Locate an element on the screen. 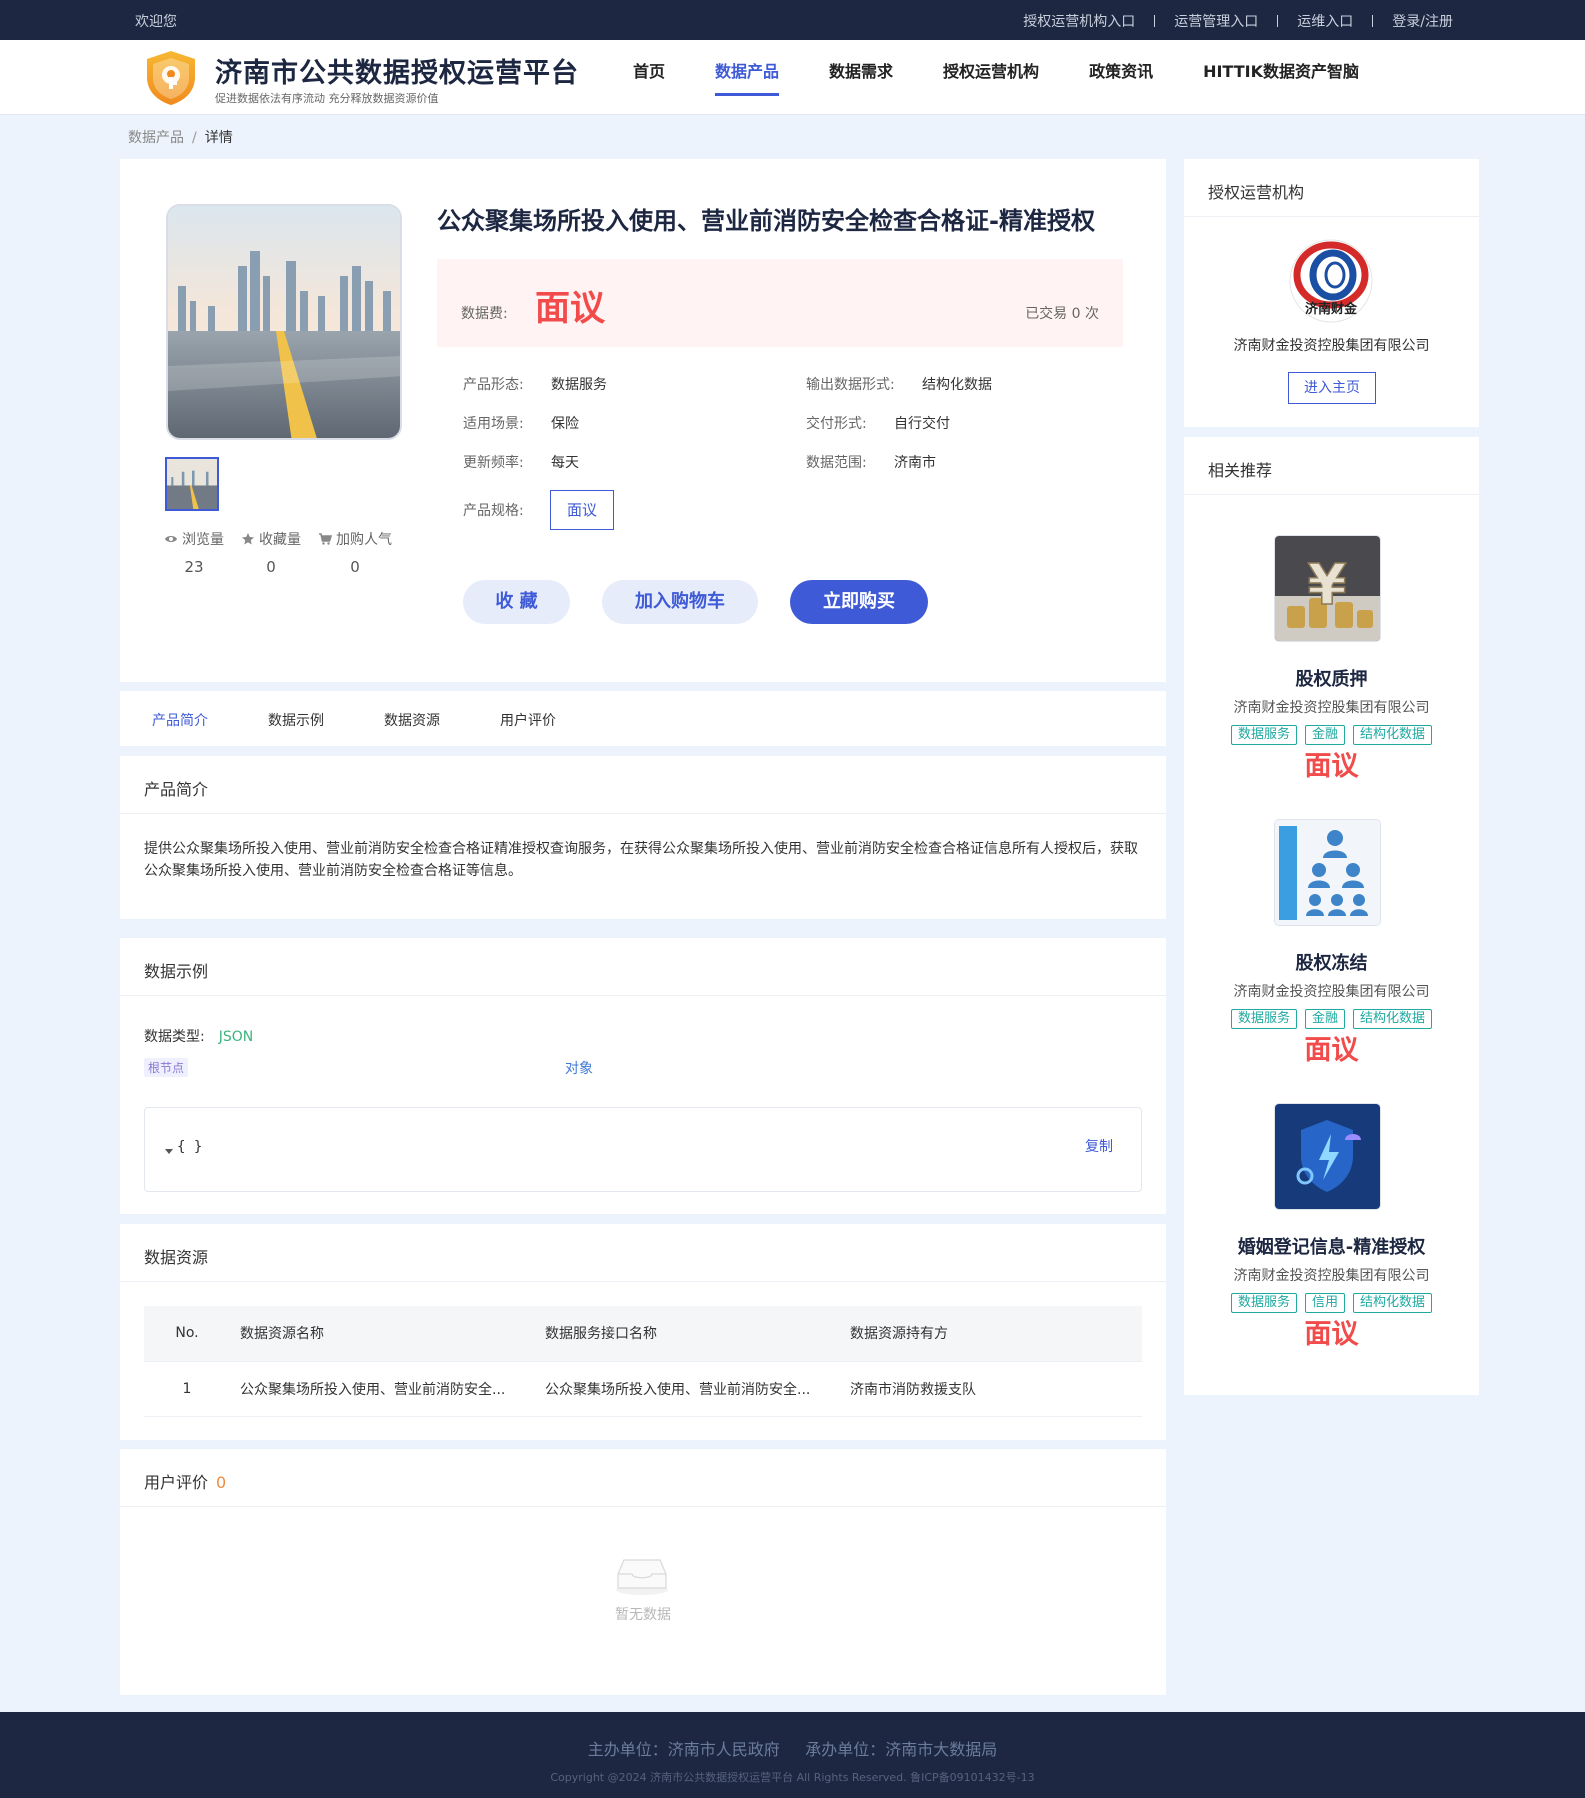  reviews-section: 用户评价 0 暂无数据 is located at coordinates (643, 1572).